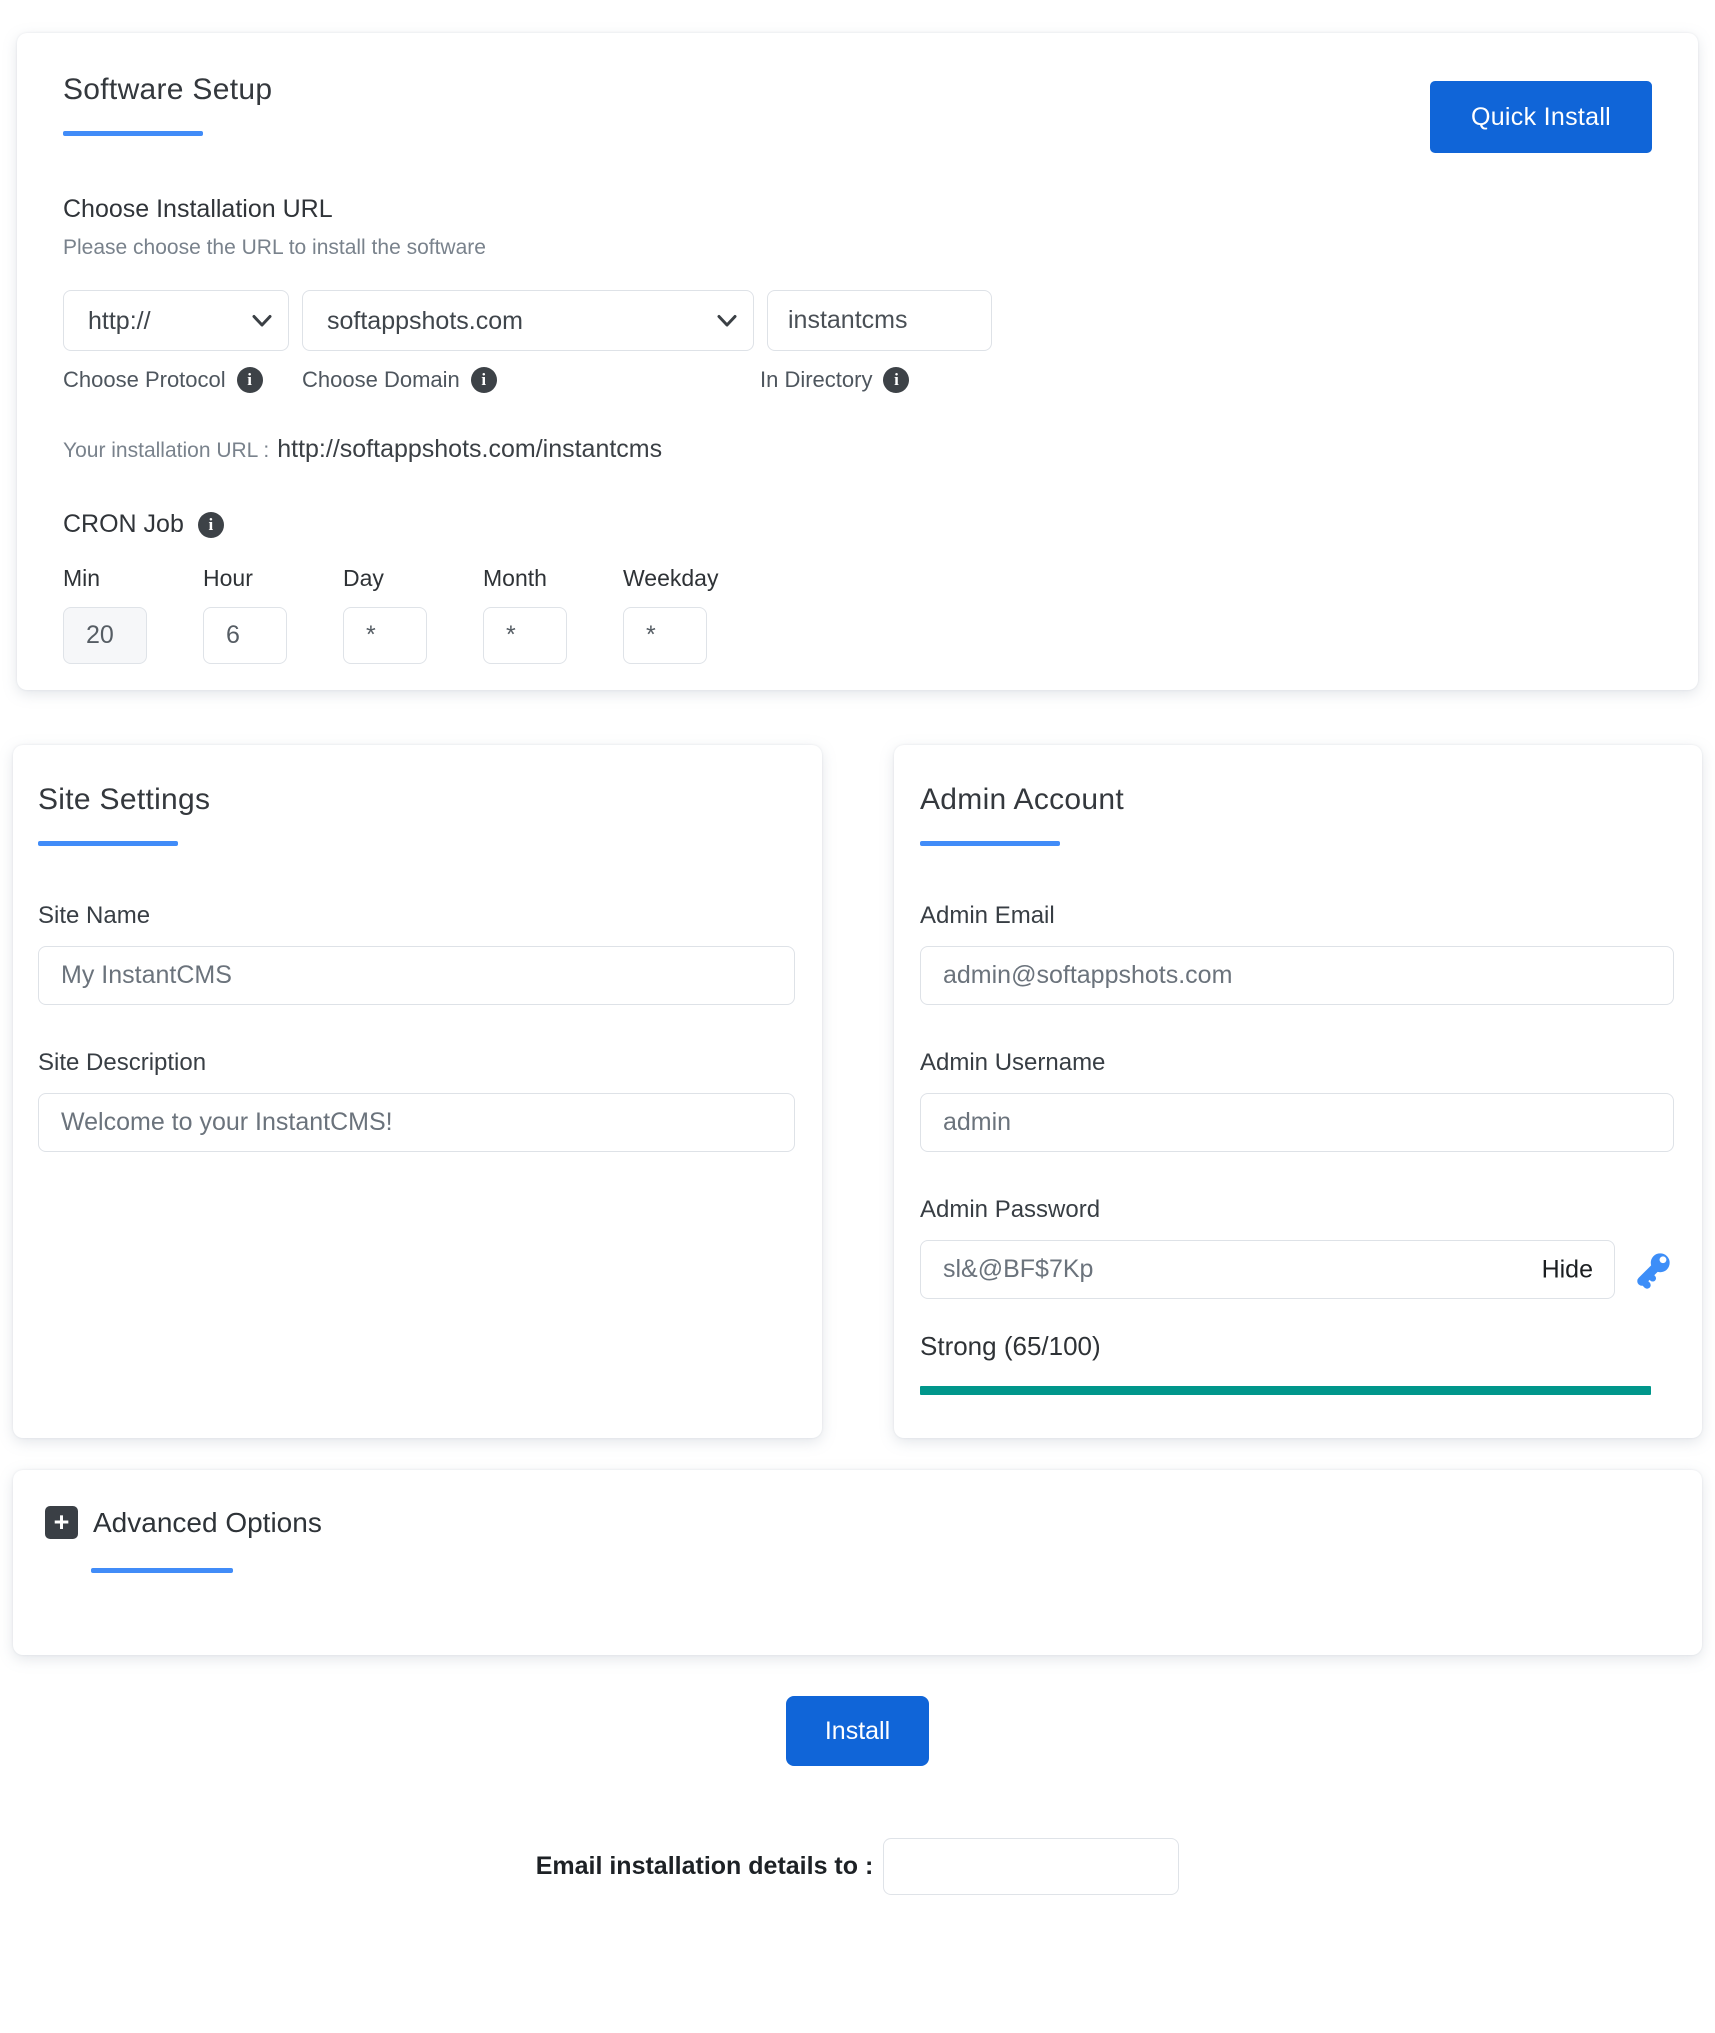  I want to click on admin-password-input, so click(1267, 1269).